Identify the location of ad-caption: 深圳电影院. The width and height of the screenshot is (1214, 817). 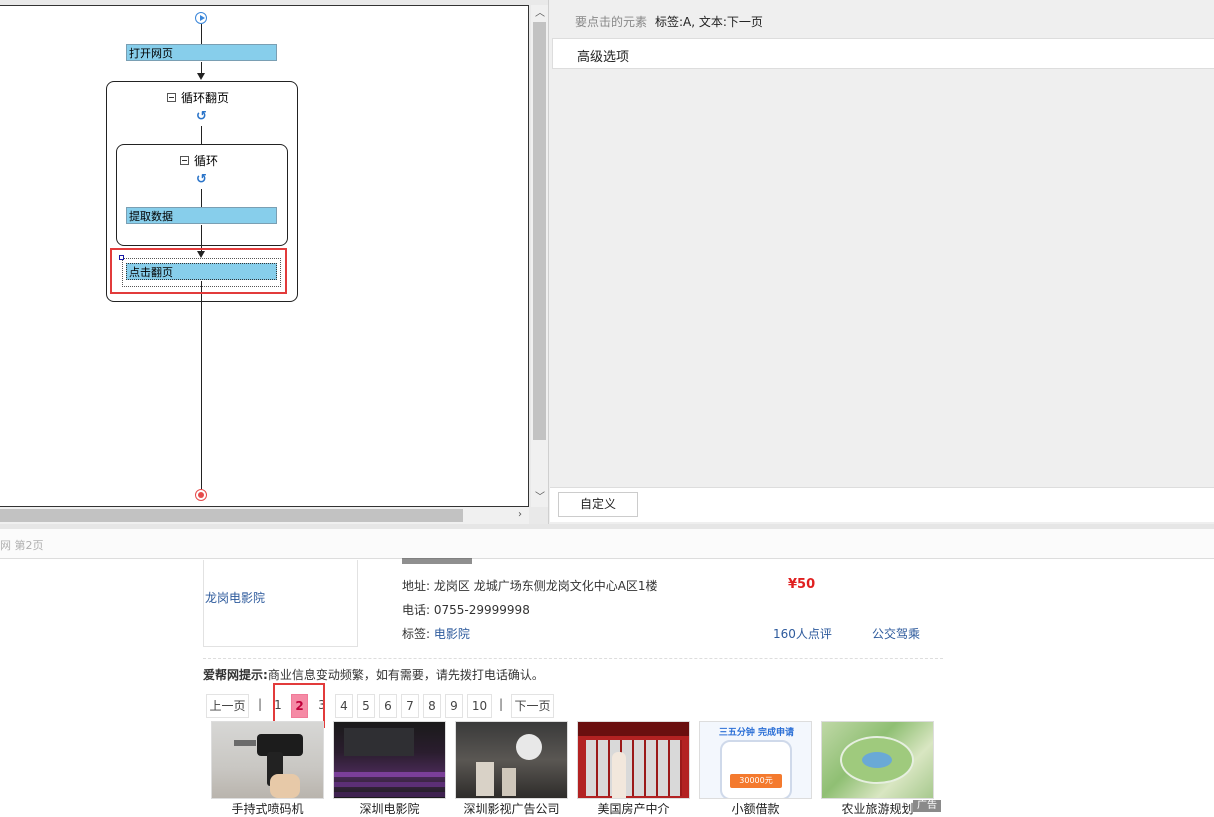
(389, 808).